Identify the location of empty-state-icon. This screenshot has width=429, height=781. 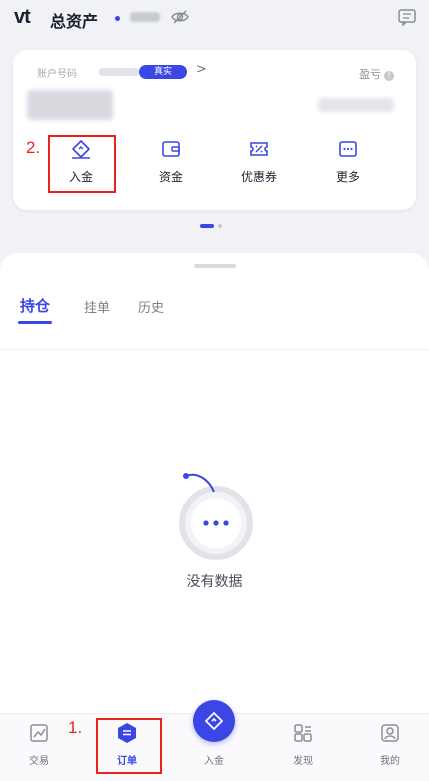
(216, 516).